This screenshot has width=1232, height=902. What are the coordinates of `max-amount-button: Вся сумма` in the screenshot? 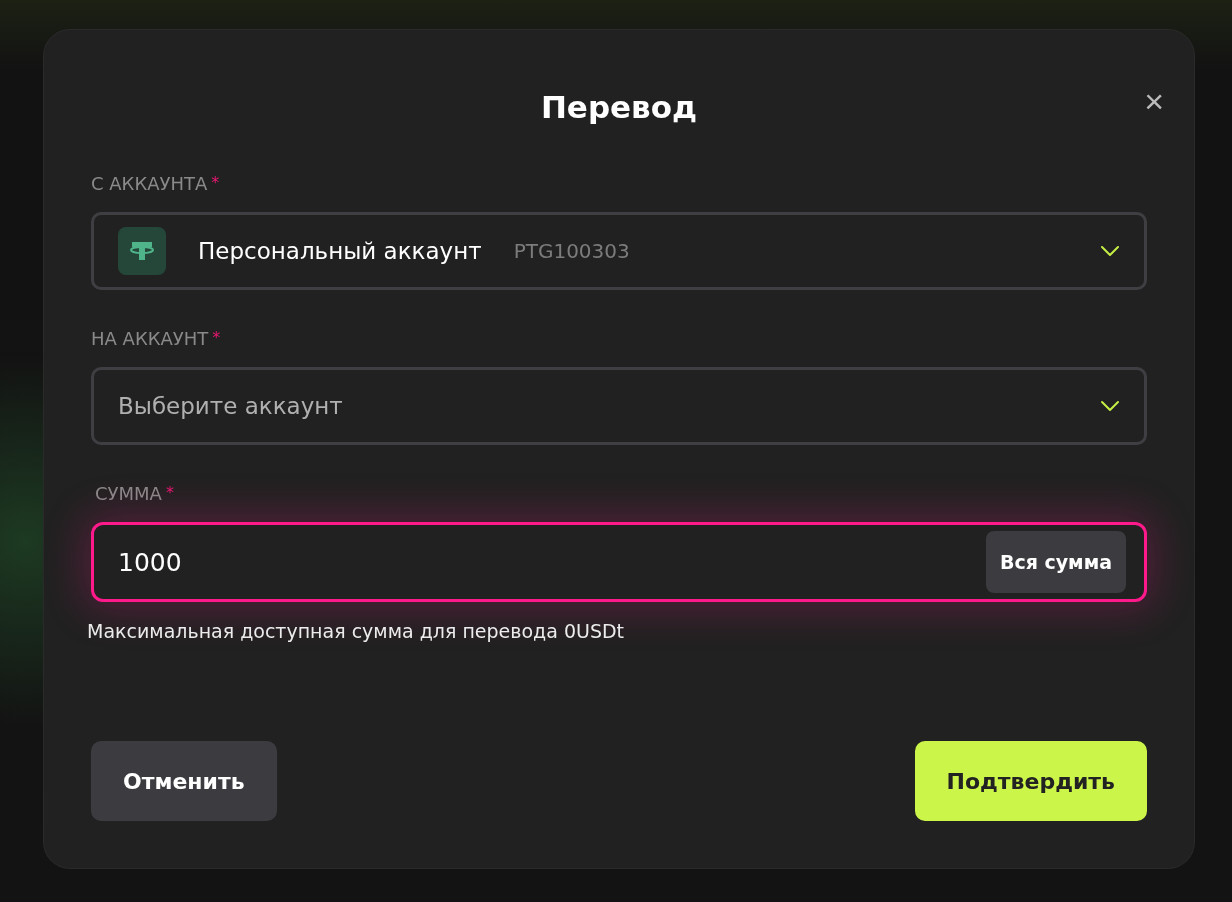 It's located at (1055, 562).